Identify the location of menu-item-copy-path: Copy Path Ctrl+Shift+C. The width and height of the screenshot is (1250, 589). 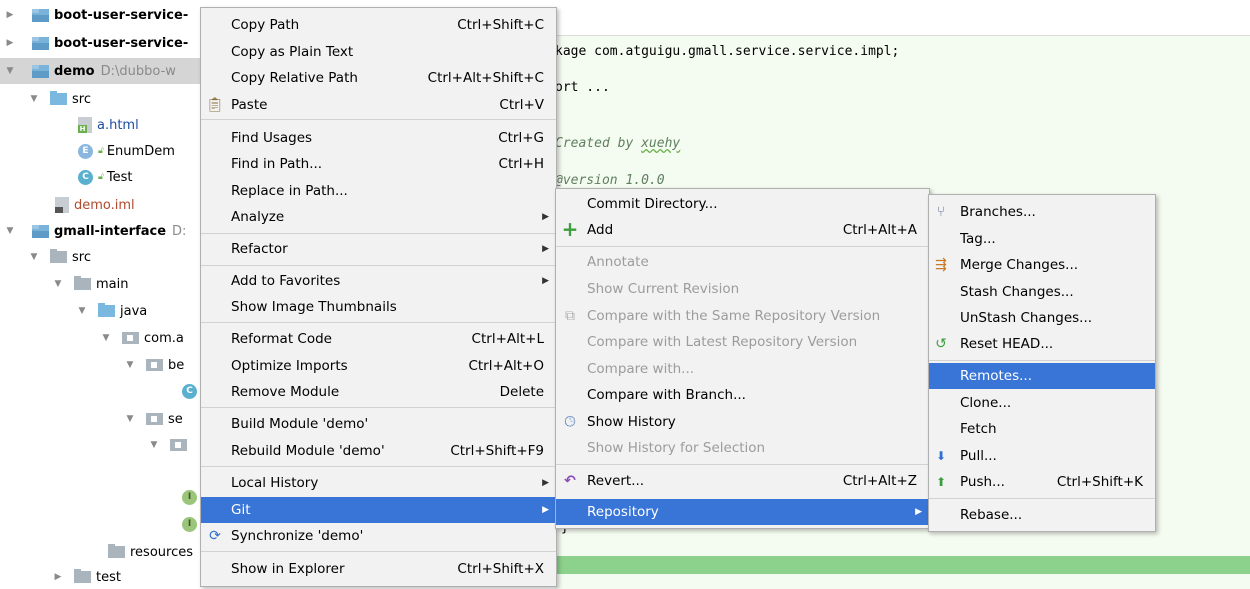
(378, 25).